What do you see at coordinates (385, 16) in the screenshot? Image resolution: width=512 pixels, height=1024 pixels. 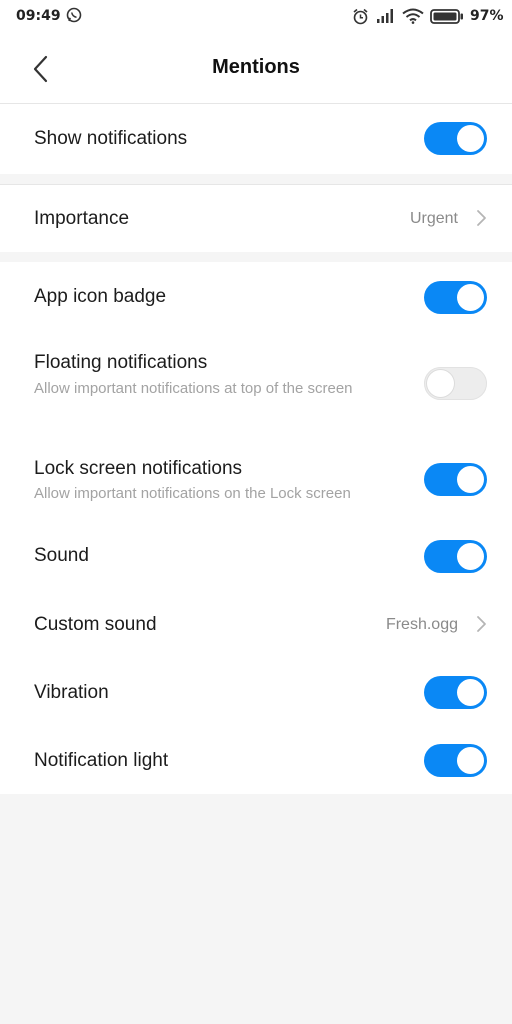 I see `signal-icon` at bounding box center [385, 16].